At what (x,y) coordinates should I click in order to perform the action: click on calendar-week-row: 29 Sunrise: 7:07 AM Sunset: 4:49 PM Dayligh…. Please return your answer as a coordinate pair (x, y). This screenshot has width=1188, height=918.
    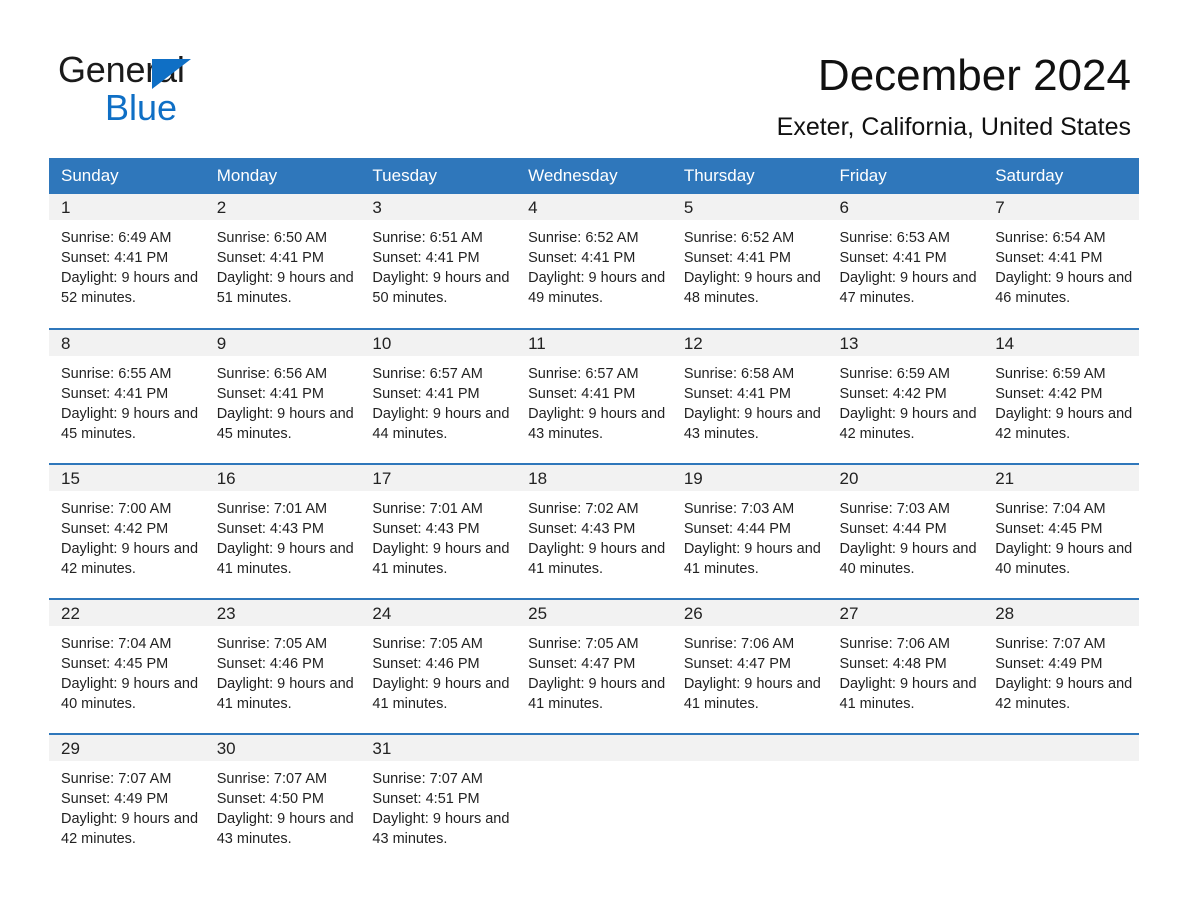
    Looking at the image, I should click on (594, 801).